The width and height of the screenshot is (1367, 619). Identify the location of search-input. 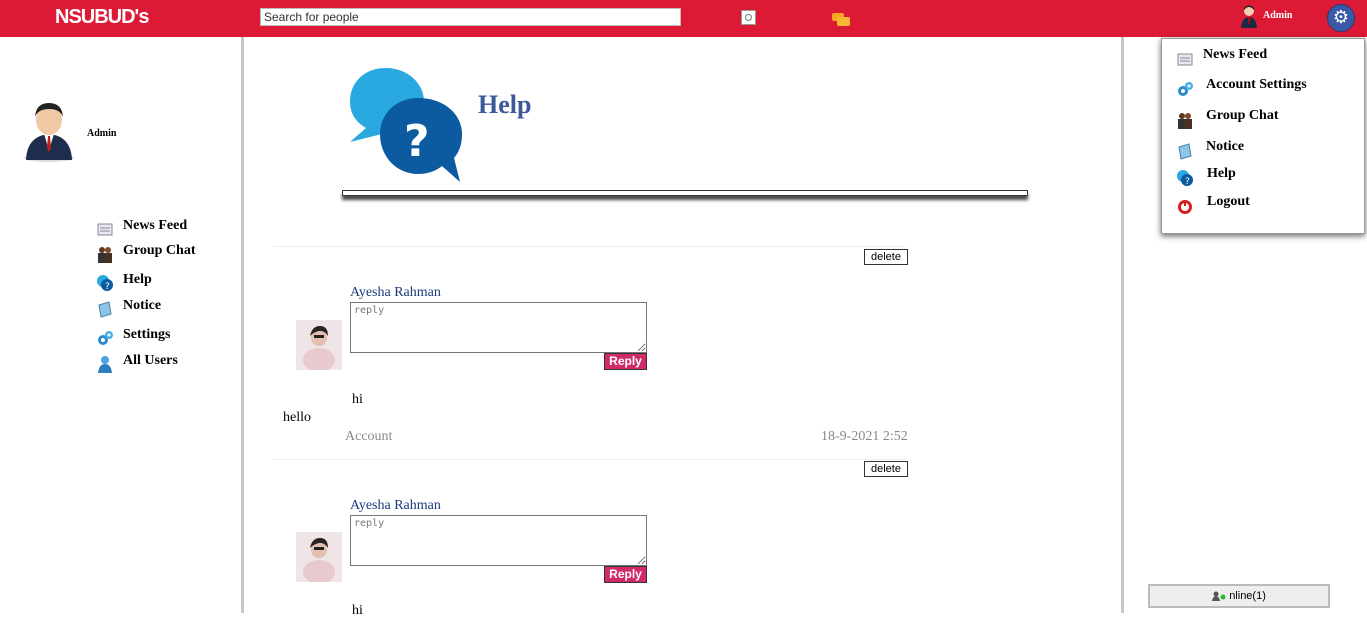
(470, 17).